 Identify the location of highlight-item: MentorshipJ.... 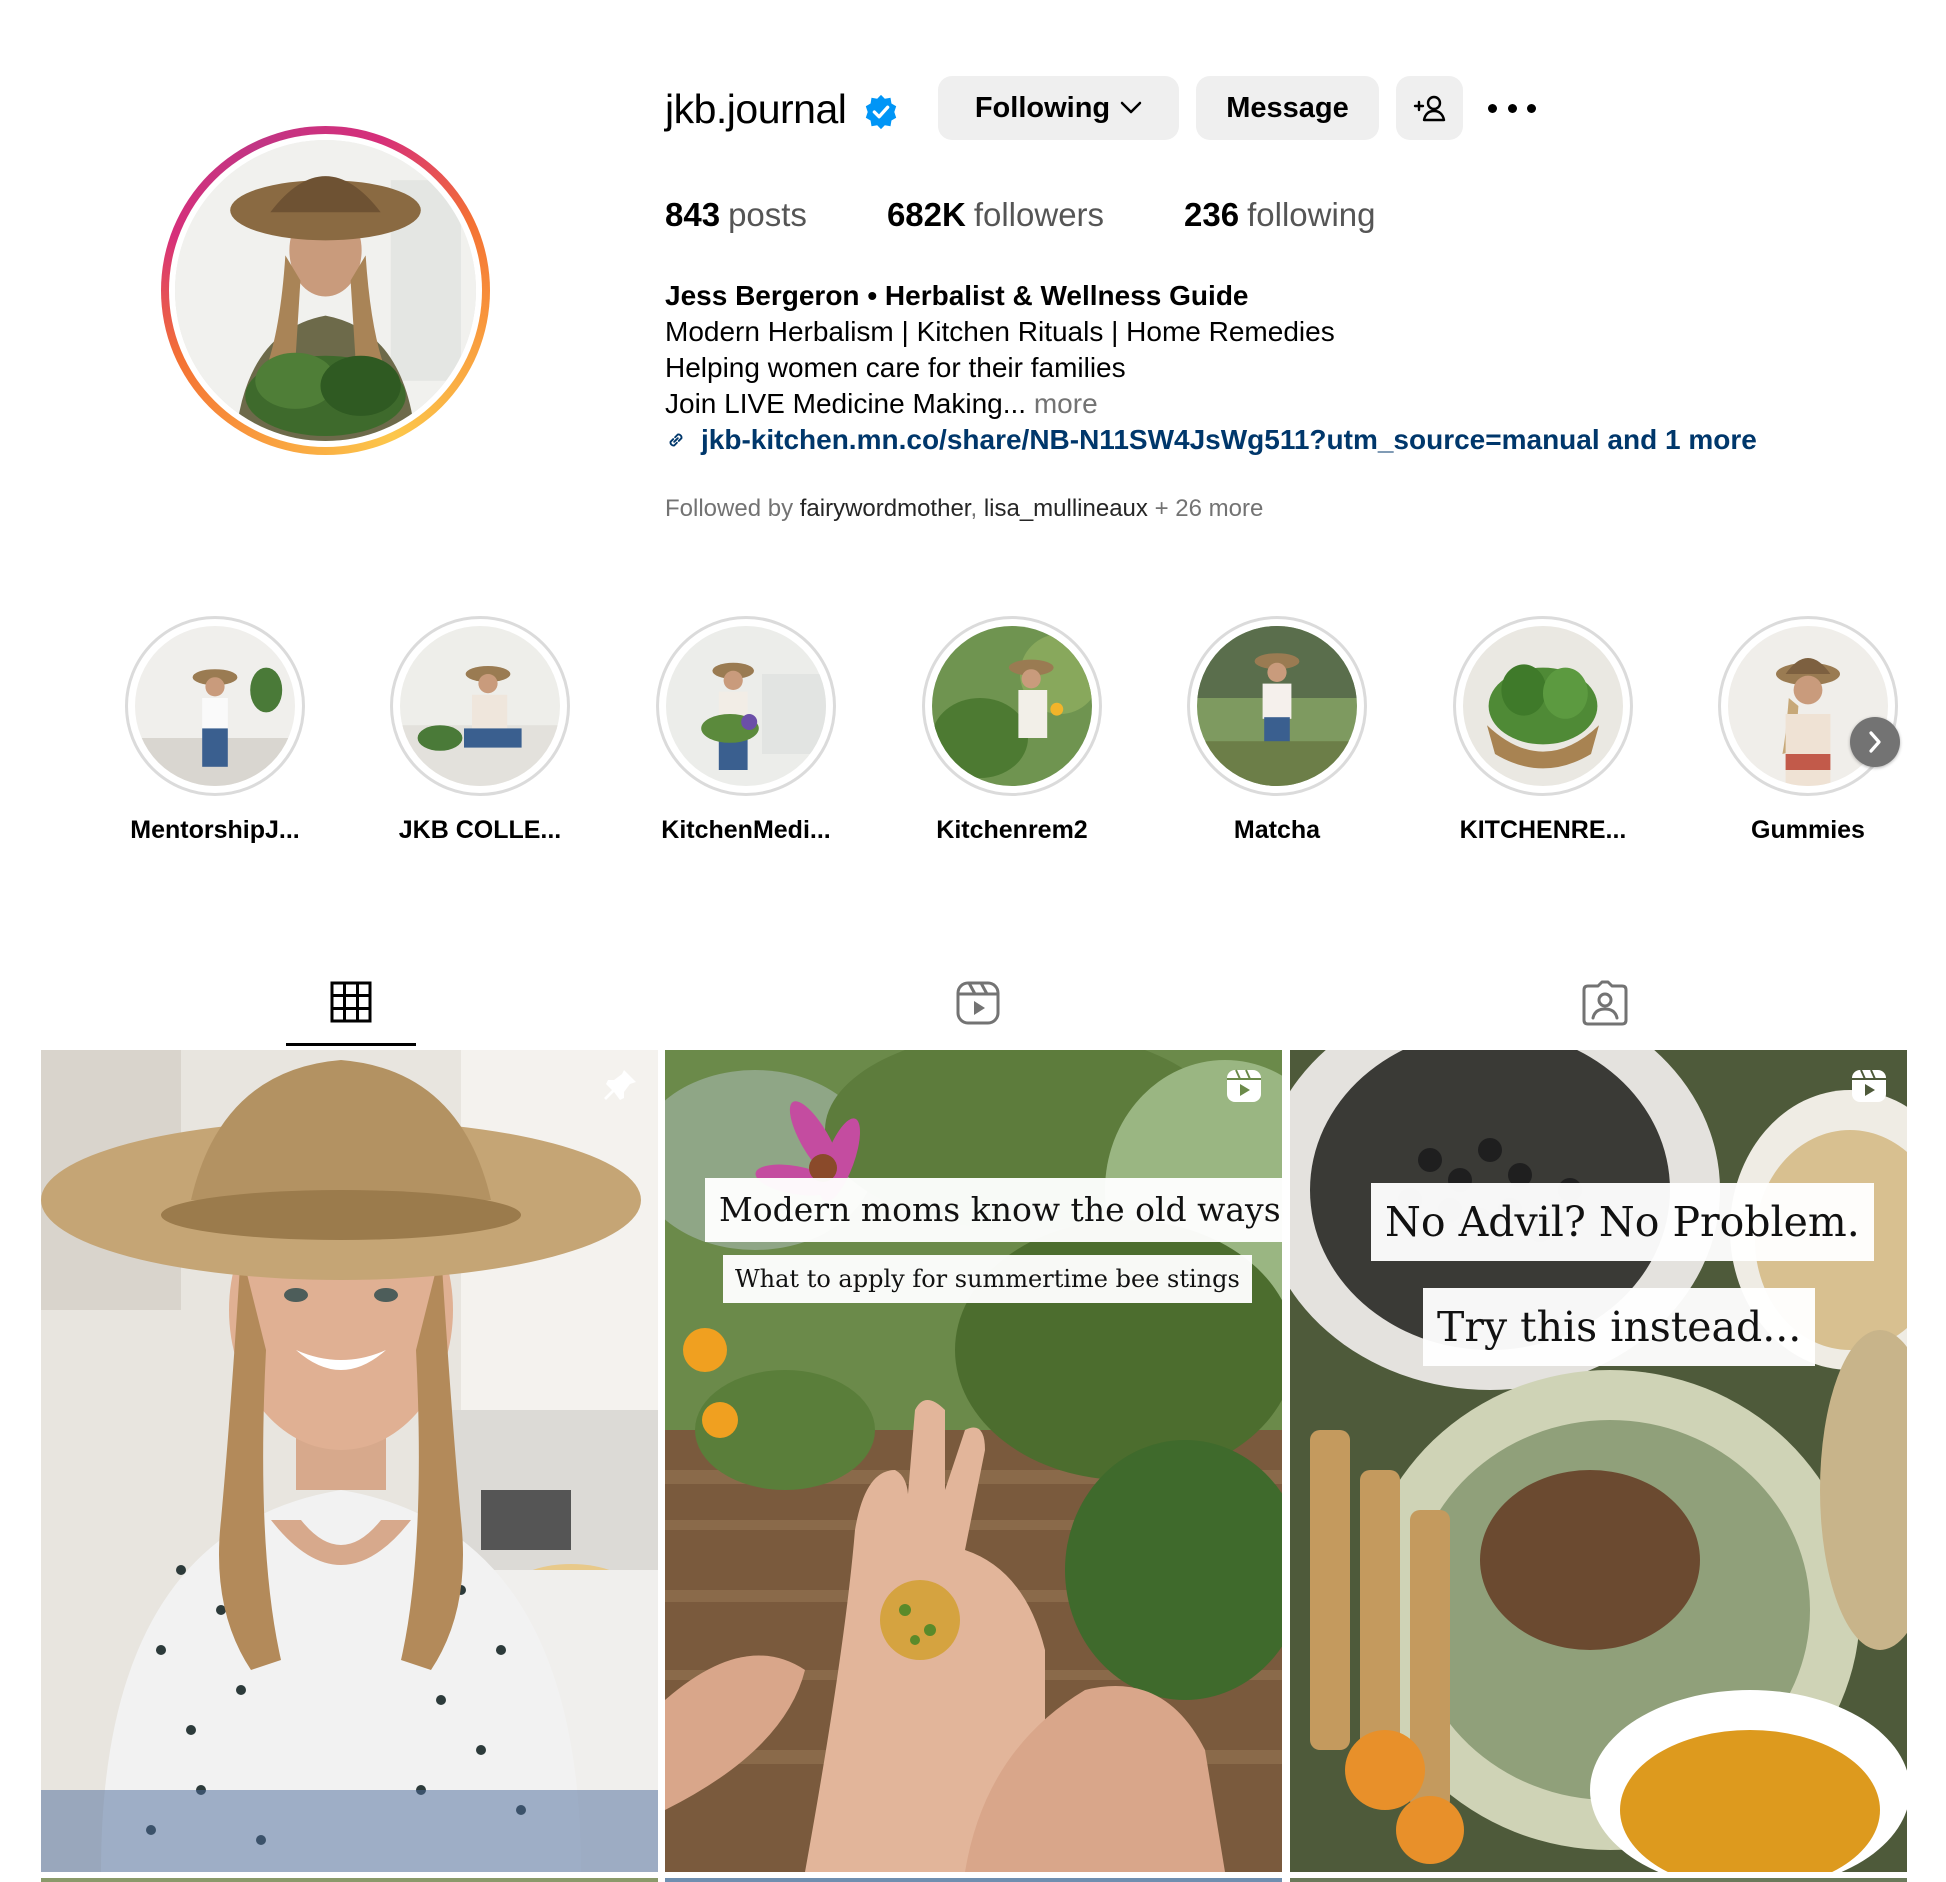
(215, 730).